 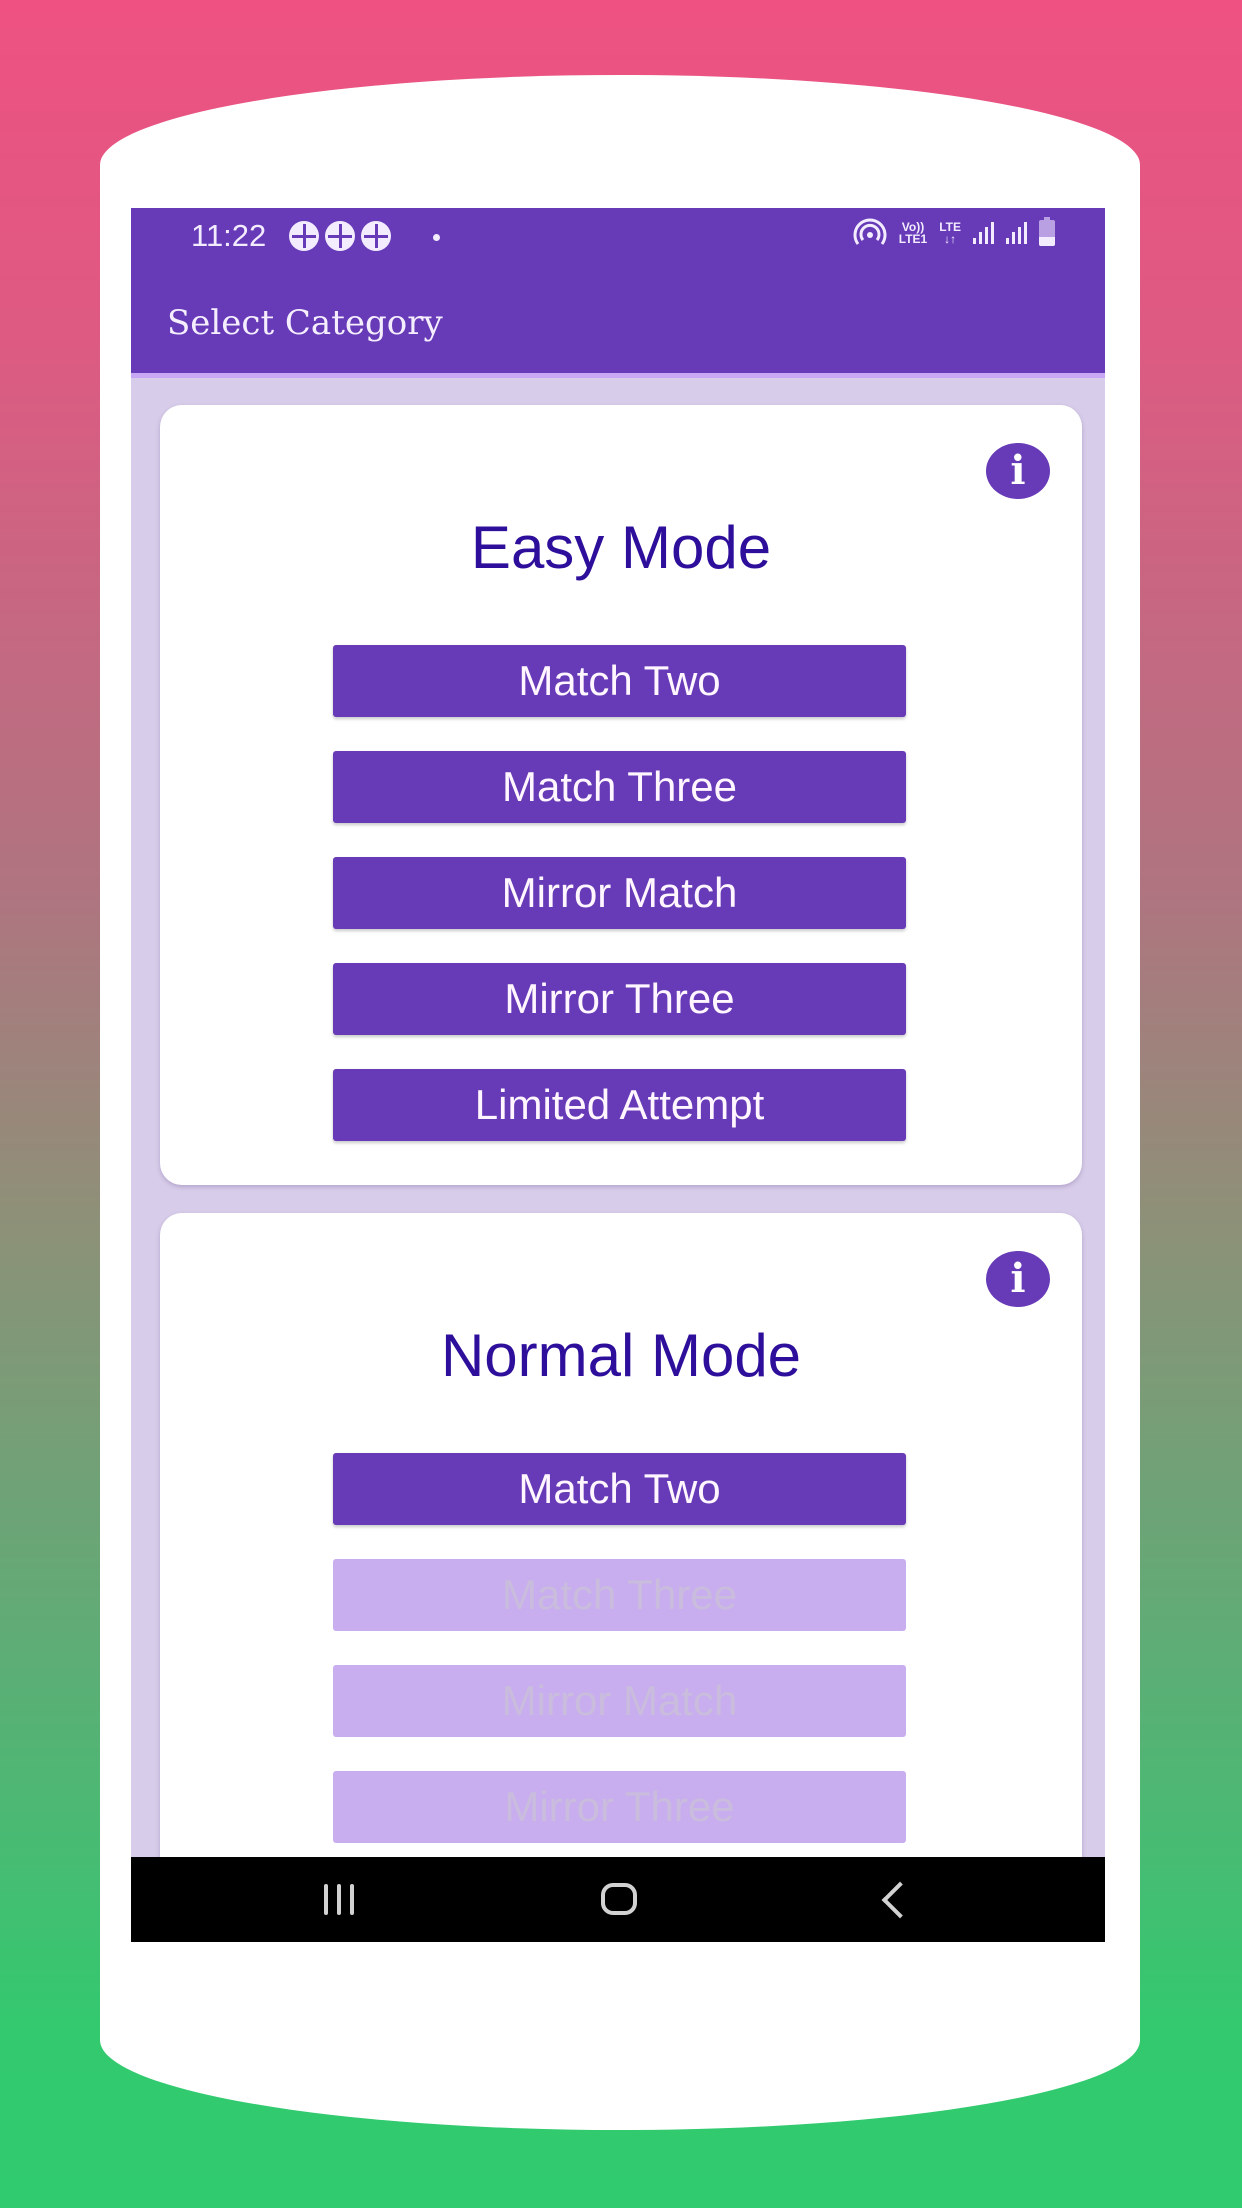 I want to click on more-notifications-dot-icon, so click(x=436, y=237).